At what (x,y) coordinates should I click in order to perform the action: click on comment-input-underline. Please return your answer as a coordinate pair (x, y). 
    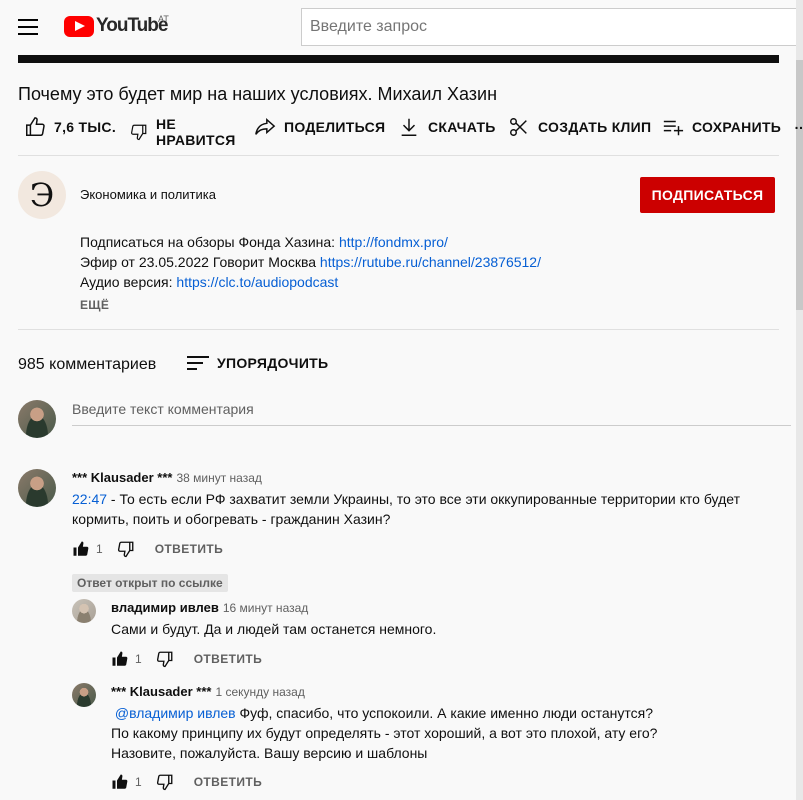
    Looking at the image, I should click on (431, 425).